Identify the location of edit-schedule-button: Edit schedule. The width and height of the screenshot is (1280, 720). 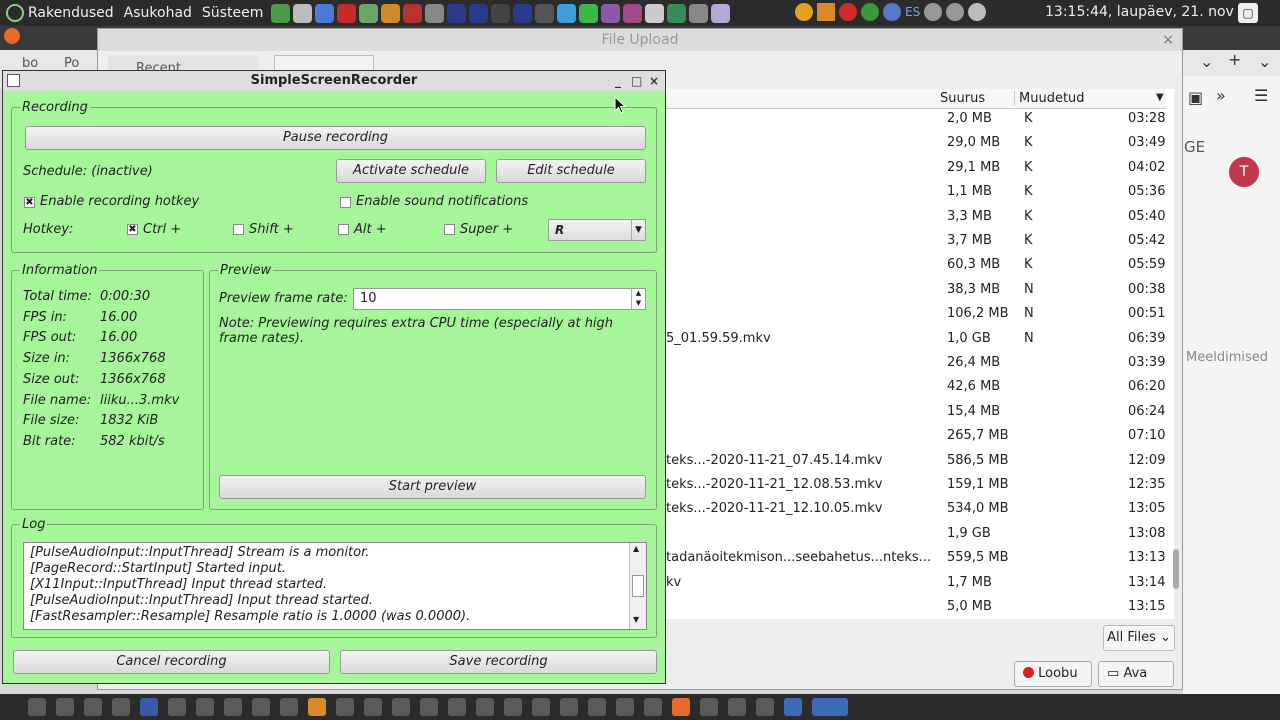
(571, 171).